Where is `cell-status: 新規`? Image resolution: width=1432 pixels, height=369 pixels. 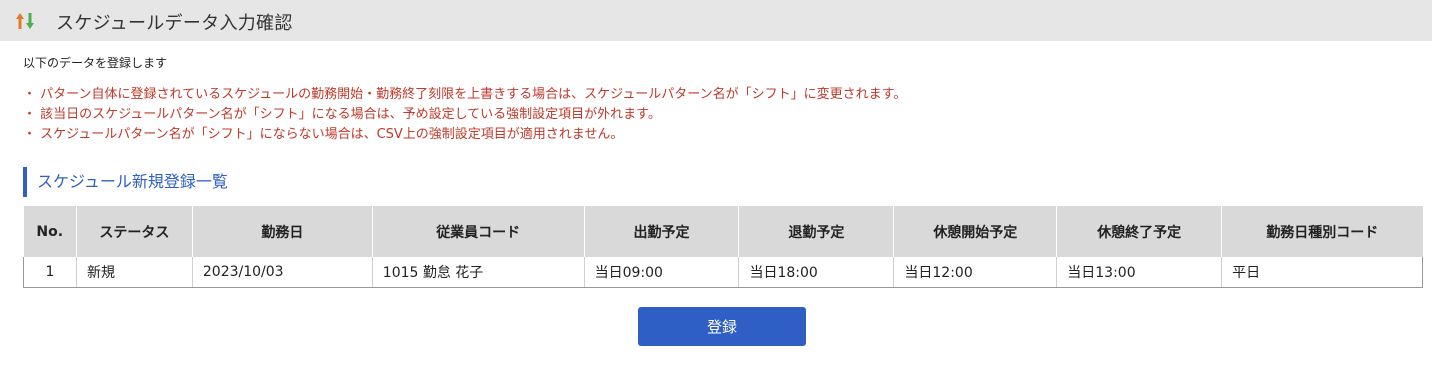
cell-status: 新規 is located at coordinates (134, 272).